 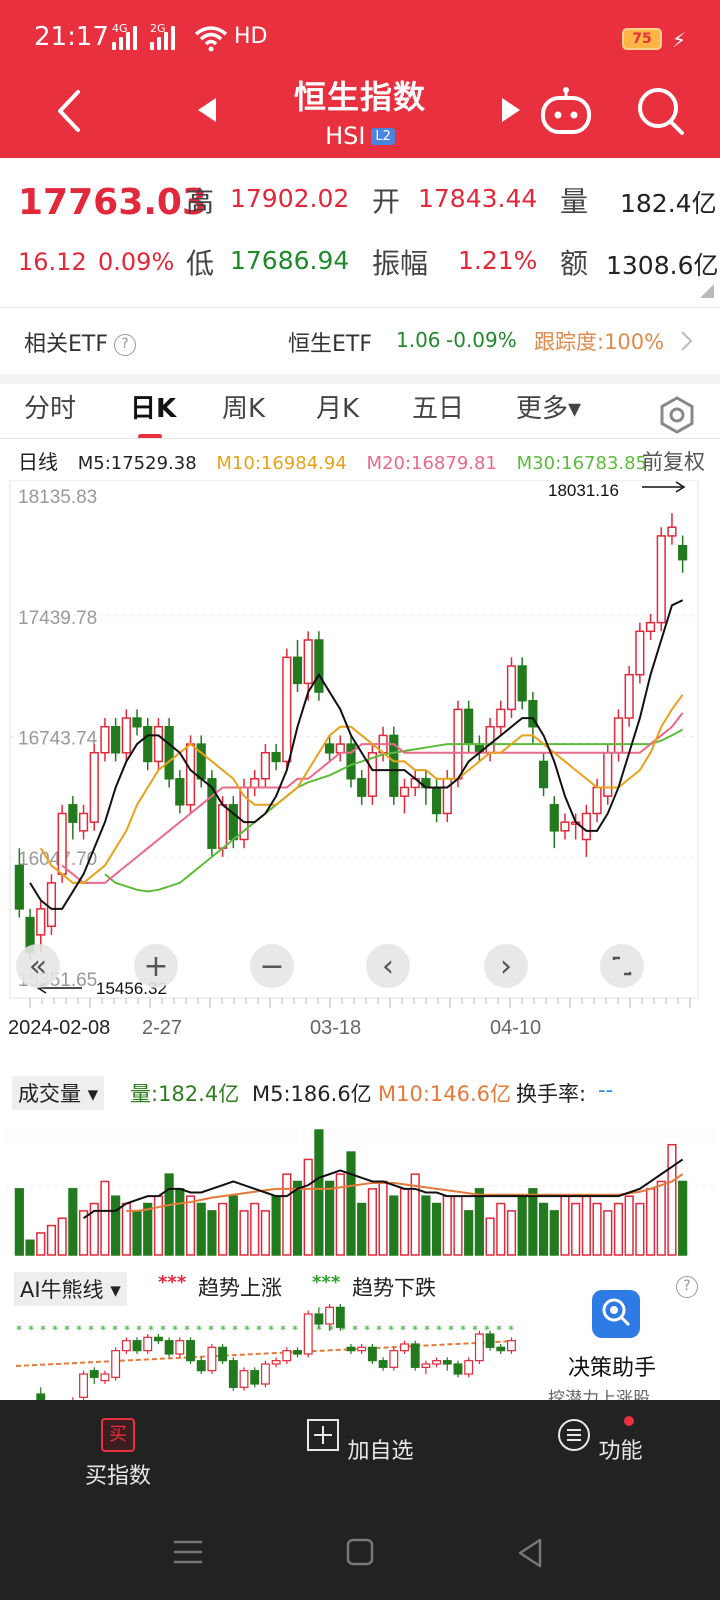 I want to click on hd-indicator: HD, so click(x=251, y=36).